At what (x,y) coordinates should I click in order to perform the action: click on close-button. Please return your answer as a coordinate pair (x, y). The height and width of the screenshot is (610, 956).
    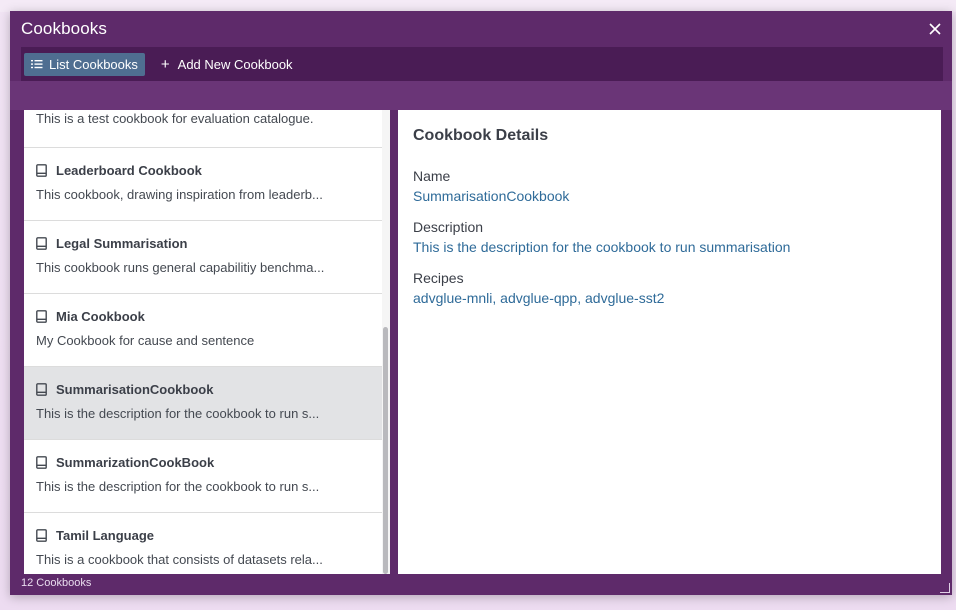
    Looking at the image, I should click on (935, 29).